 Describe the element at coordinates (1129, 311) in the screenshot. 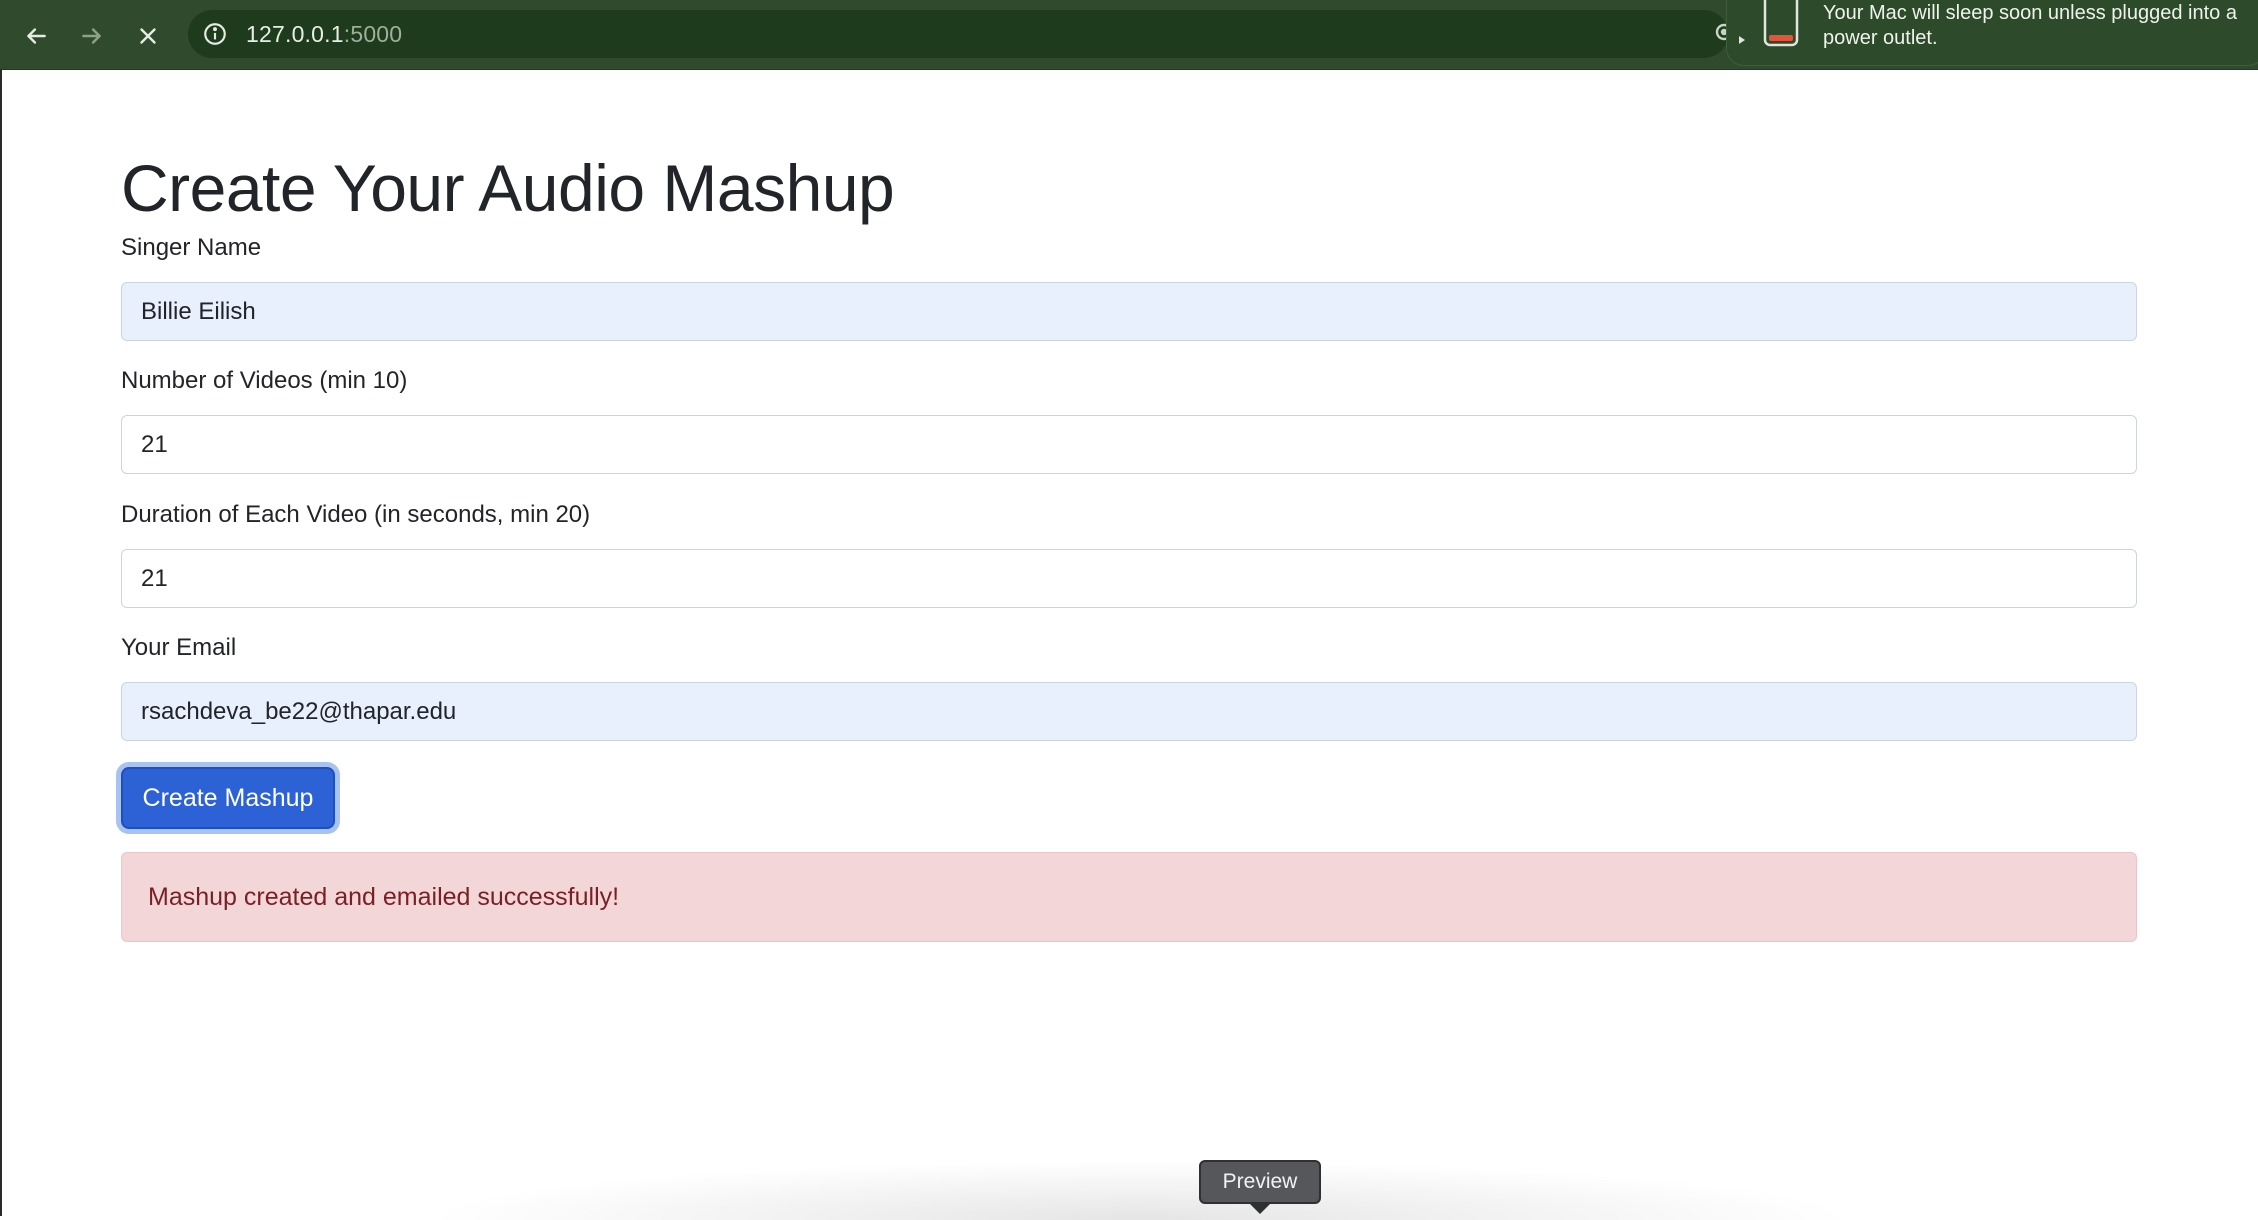

I see `singer-name-input` at that location.